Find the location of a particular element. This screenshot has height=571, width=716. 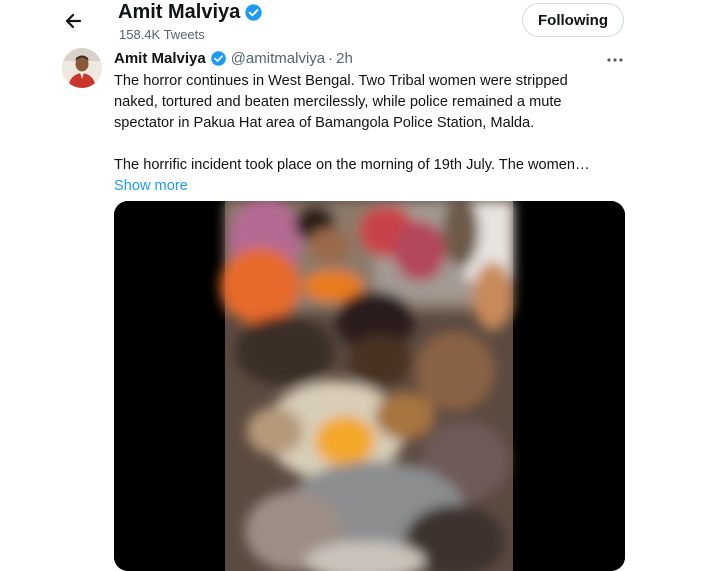

tweet-count: 158.4K Tweets is located at coordinates (162, 34).